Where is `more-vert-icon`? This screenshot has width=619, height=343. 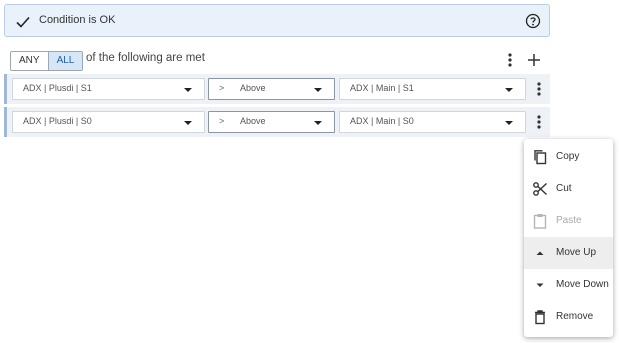 more-vert-icon is located at coordinates (510, 60).